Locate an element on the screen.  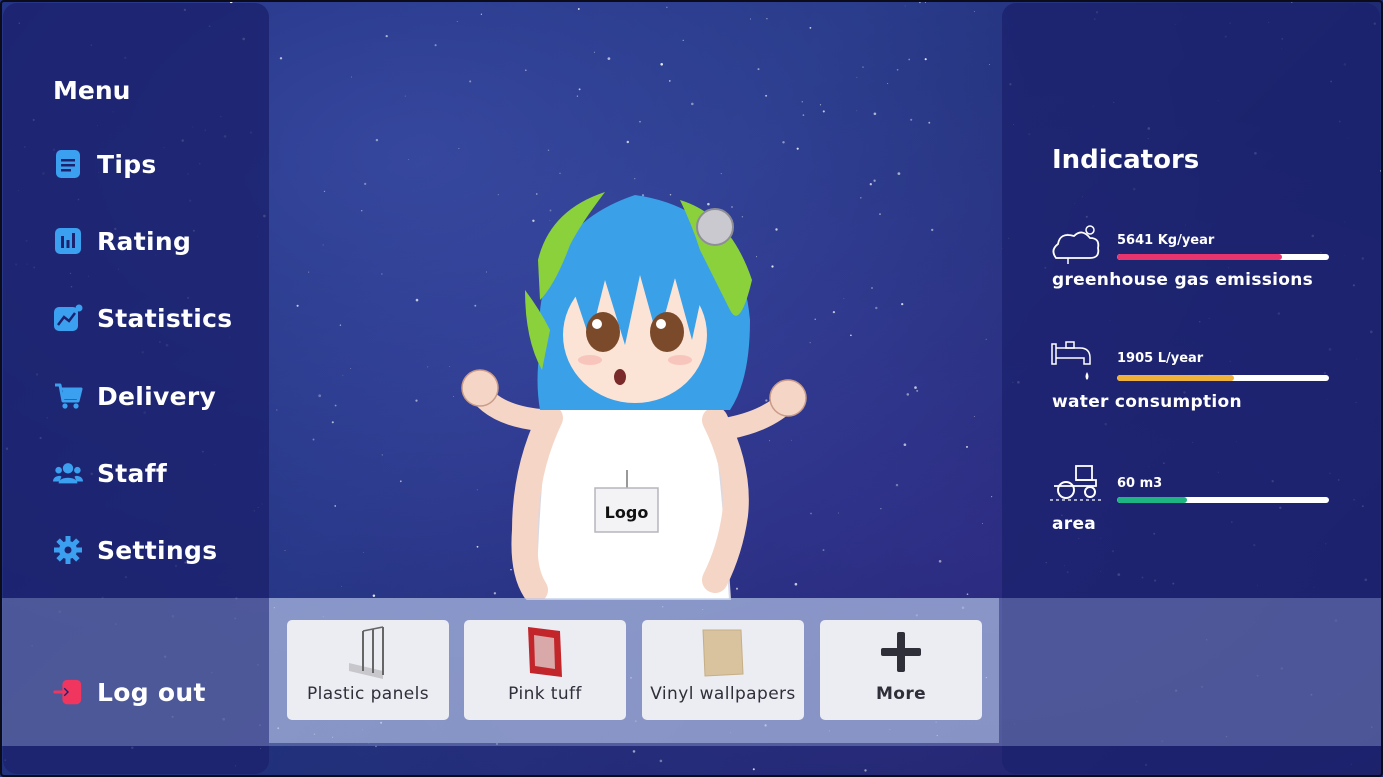
menu-item-label: Staff is located at coordinates (132, 473).